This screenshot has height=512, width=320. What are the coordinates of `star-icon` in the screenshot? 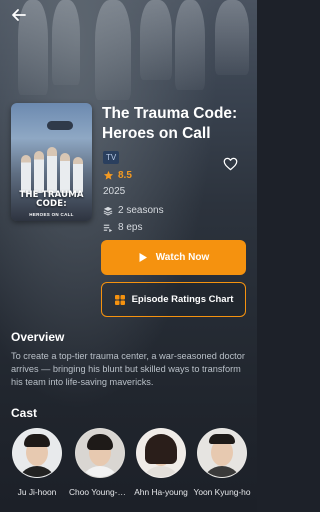 It's located at (108, 175).